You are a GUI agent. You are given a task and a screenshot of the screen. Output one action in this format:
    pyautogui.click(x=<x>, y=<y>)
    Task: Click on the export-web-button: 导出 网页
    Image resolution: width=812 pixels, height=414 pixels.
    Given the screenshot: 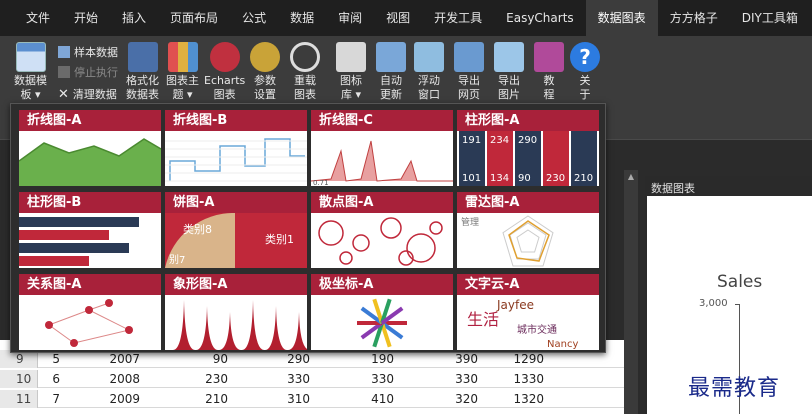 What is the action you would take?
    pyautogui.click(x=469, y=72)
    